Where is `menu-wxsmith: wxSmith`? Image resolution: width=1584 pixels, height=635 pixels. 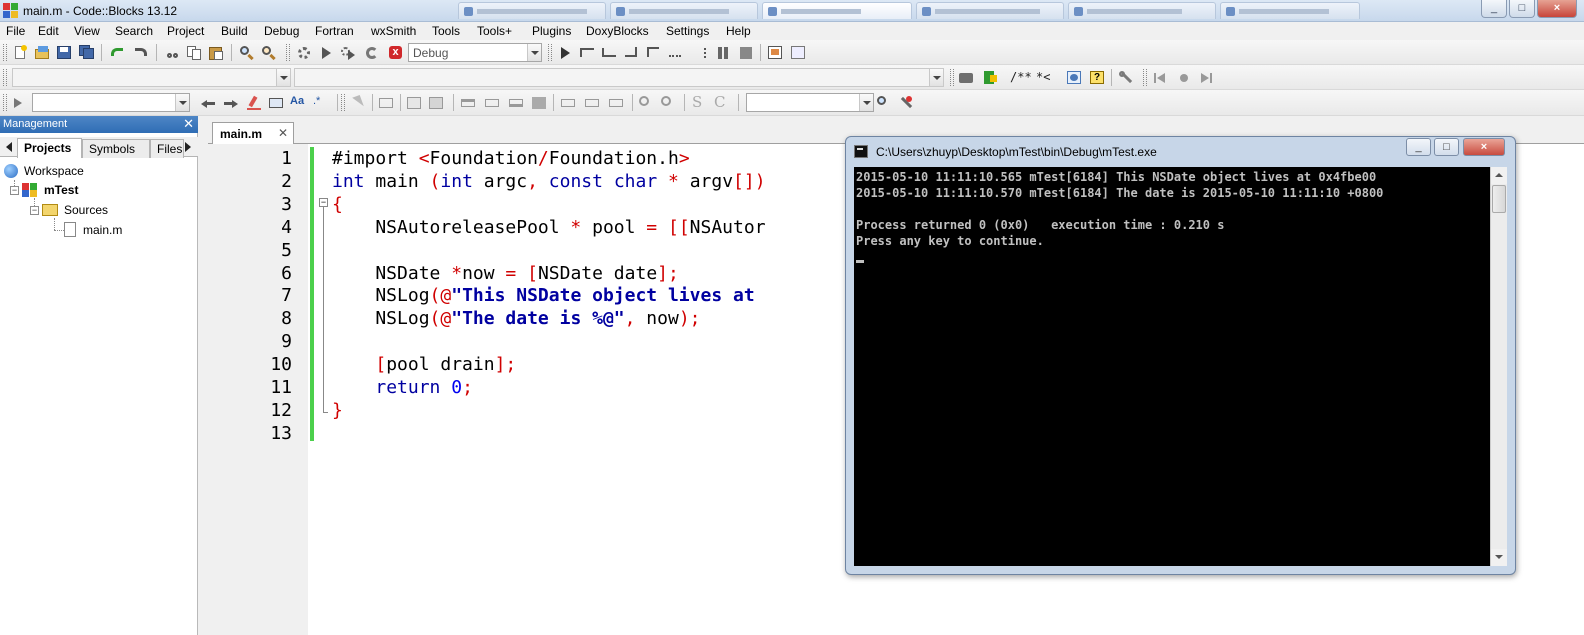
menu-wxsmith: wxSmith is located at coordinates (393, 31).